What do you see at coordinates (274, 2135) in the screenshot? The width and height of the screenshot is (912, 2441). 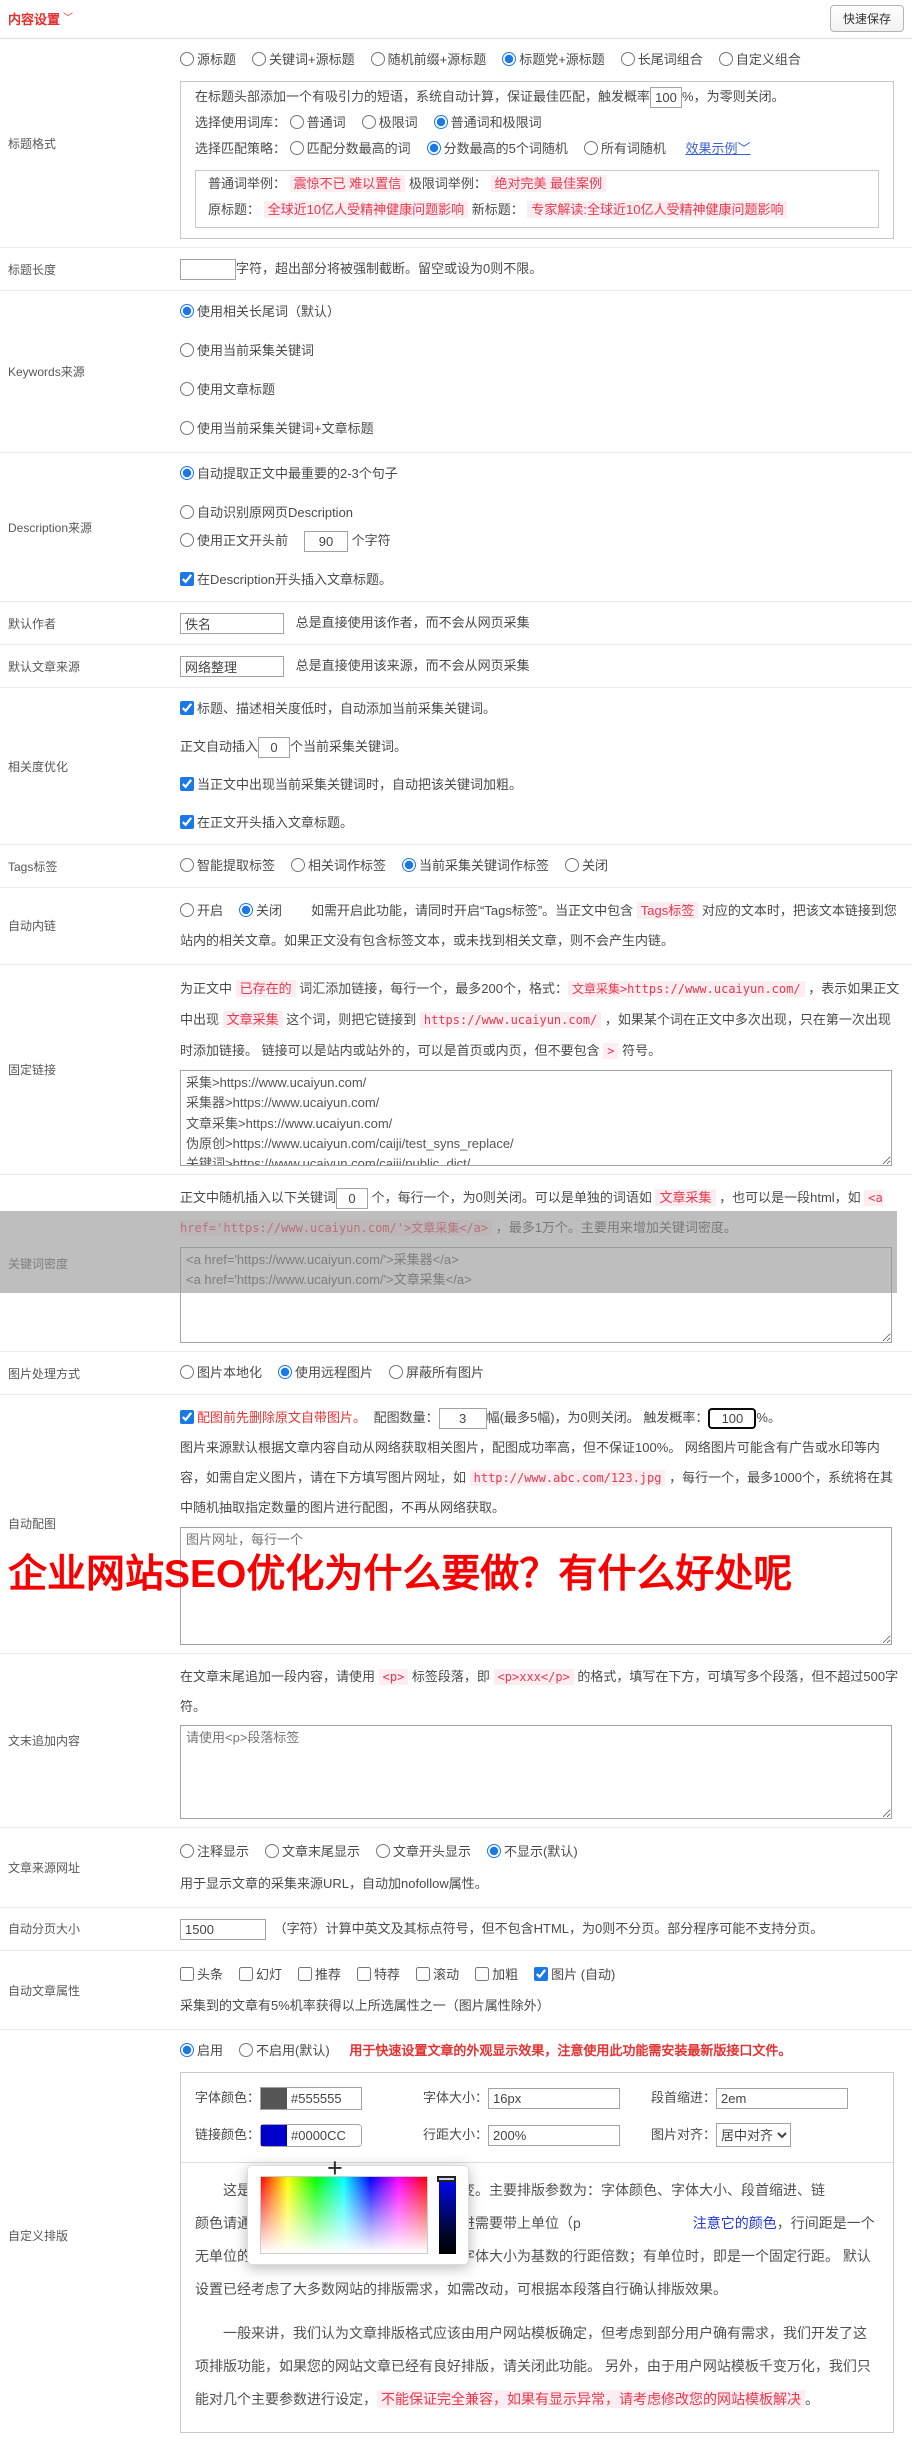 I see `link-color-swatch` at bounding box center [274, 2135].